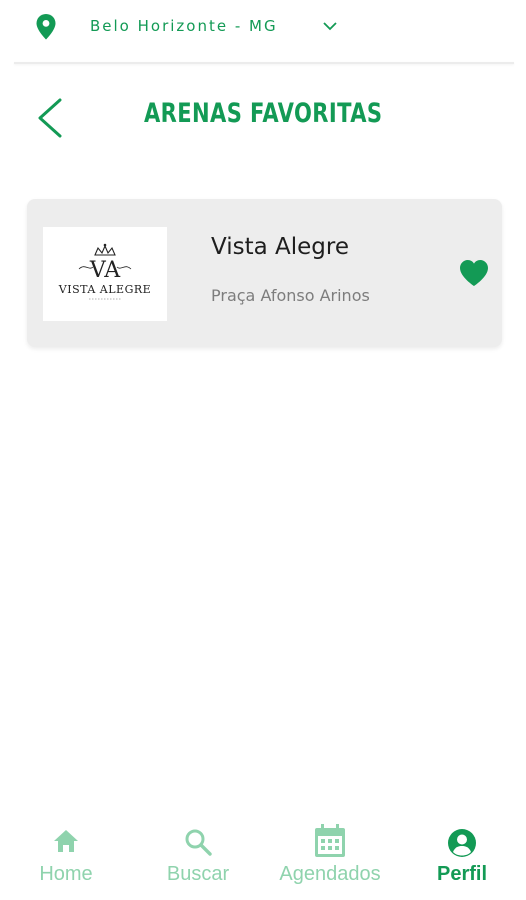 This screenshot has width=526, height=900. I want to click on logo-text: VISTA ALEGRE, so click(104, 289).